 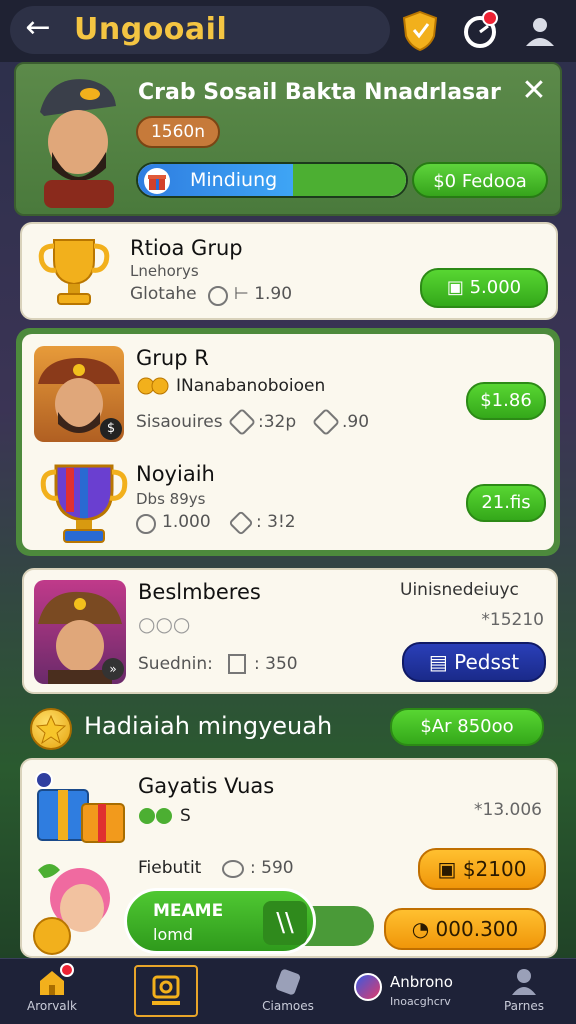 I want to click on promo-line-2: lomd, so click(x=173, y=934).